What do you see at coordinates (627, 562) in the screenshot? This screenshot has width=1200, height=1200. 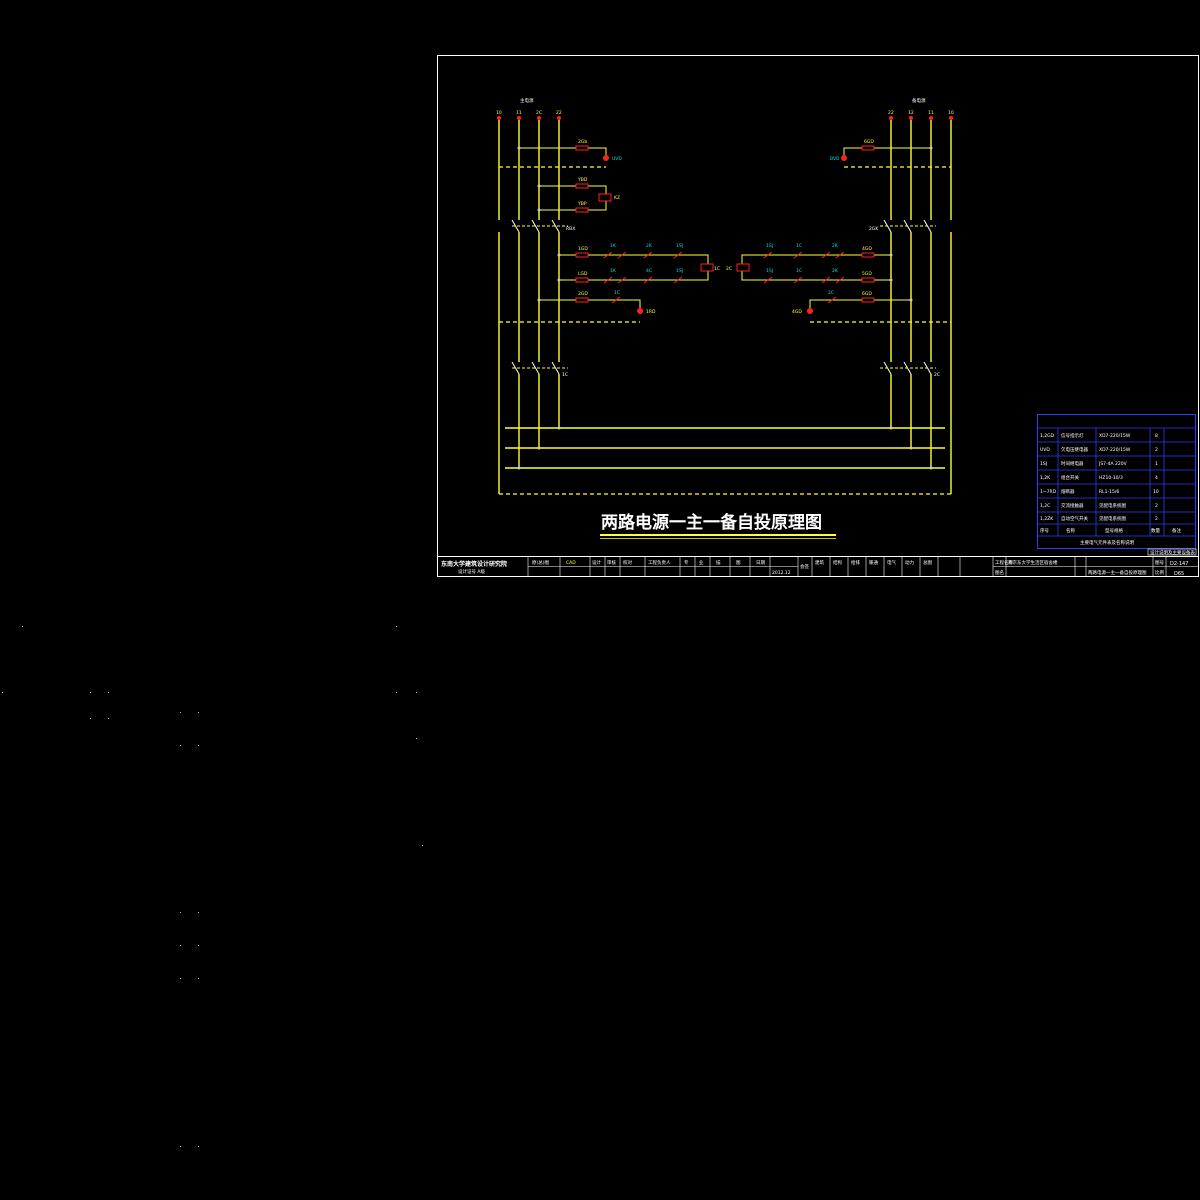 I see `tb-cell: 校对` at bounding box center [627, 562].